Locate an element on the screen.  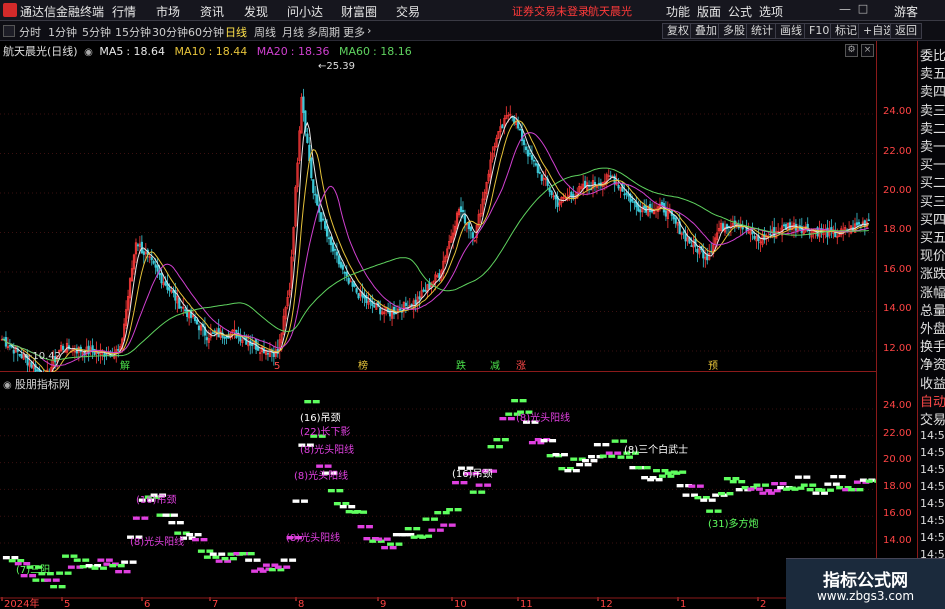
tab-multi-period: 多周期 is located at coordinates (323, 32).